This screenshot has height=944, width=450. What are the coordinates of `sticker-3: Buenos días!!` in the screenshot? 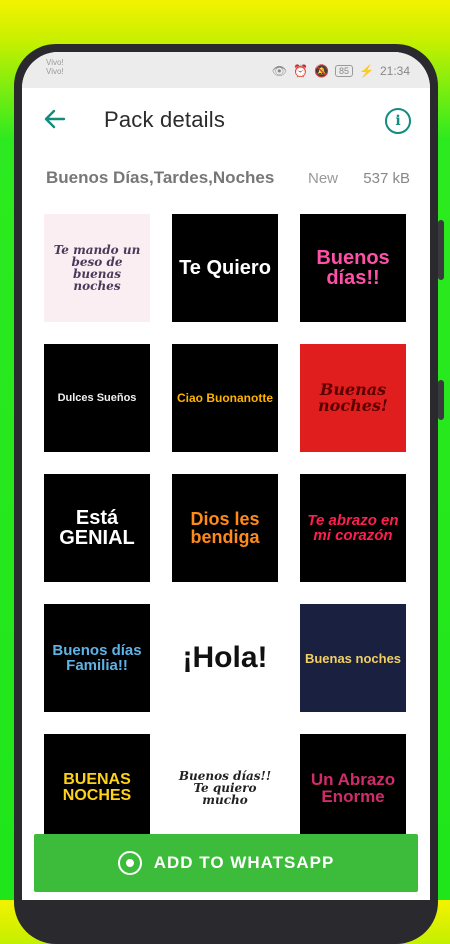 It's located at (353, 268).